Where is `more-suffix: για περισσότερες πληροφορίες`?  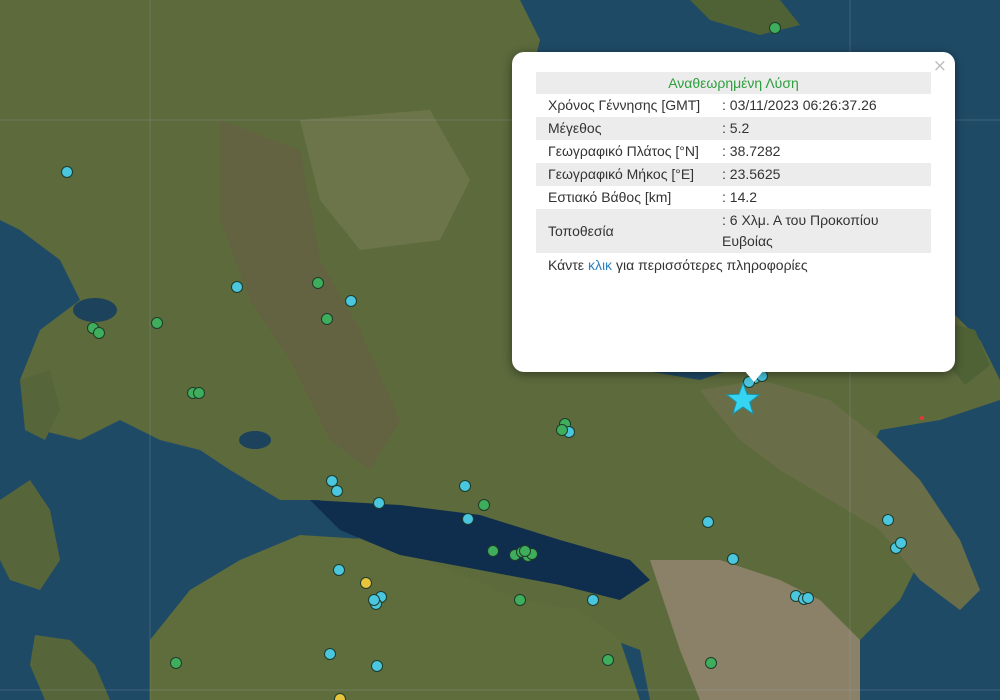
more-suffix: για περισσότερες πληροφορίες is located at coordinates (711, 265).